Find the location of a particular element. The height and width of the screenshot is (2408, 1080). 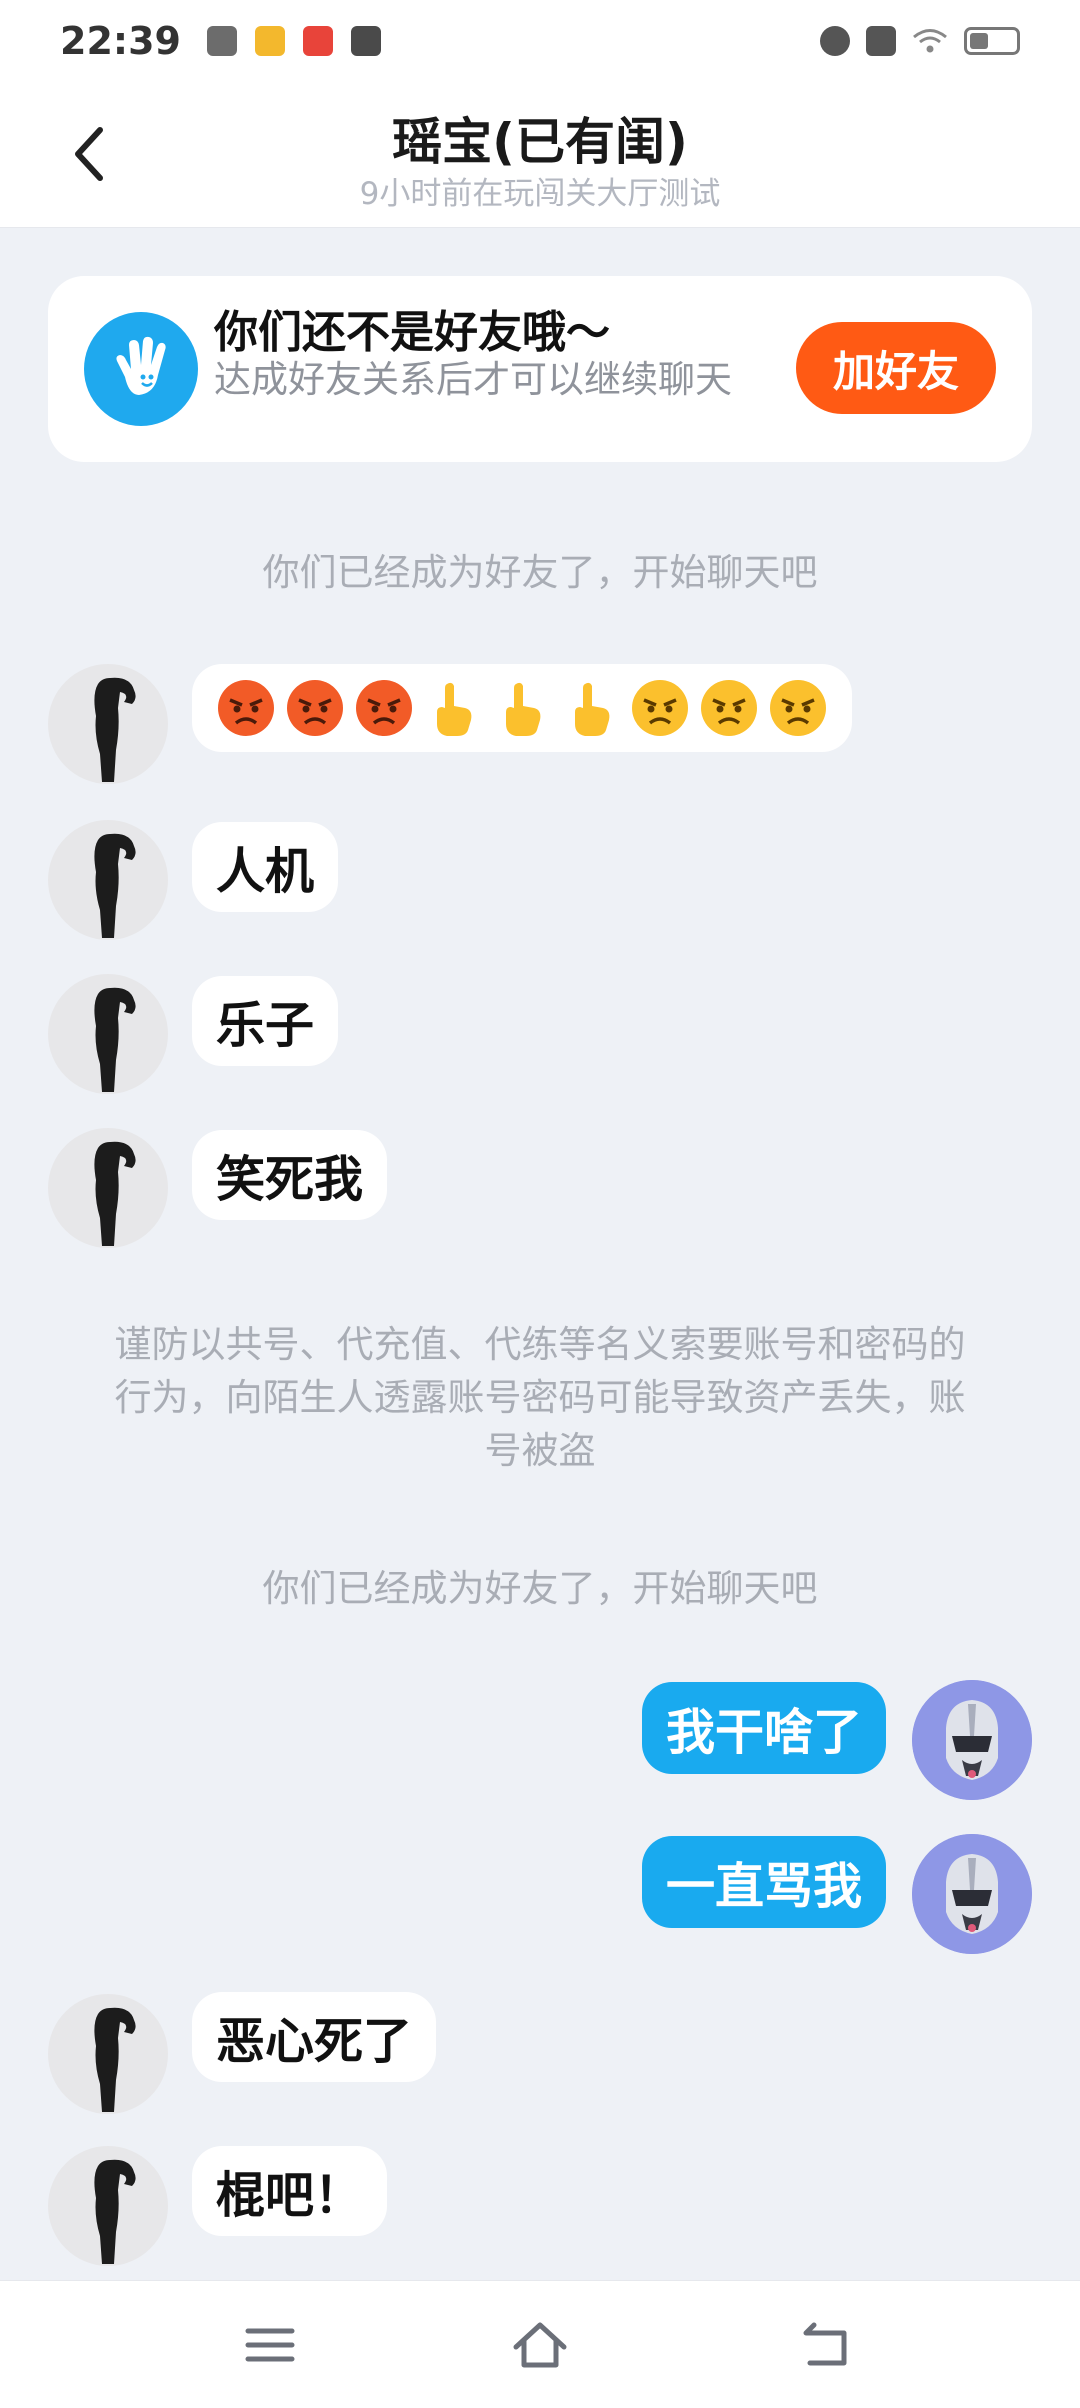

status-time: 22:39 is located at coordinates (120, 41).